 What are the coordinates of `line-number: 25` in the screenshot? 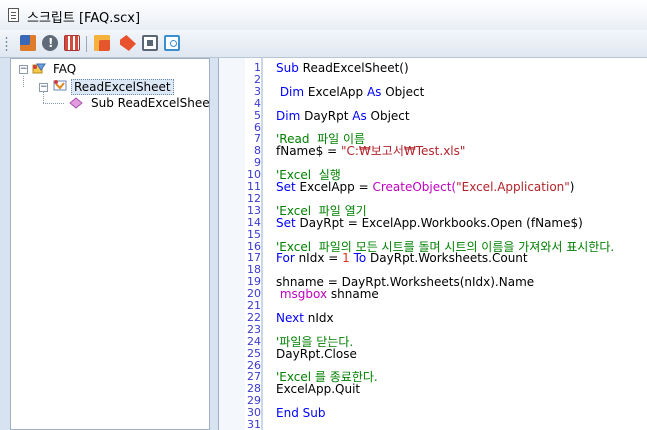 It's located at (254, 353).